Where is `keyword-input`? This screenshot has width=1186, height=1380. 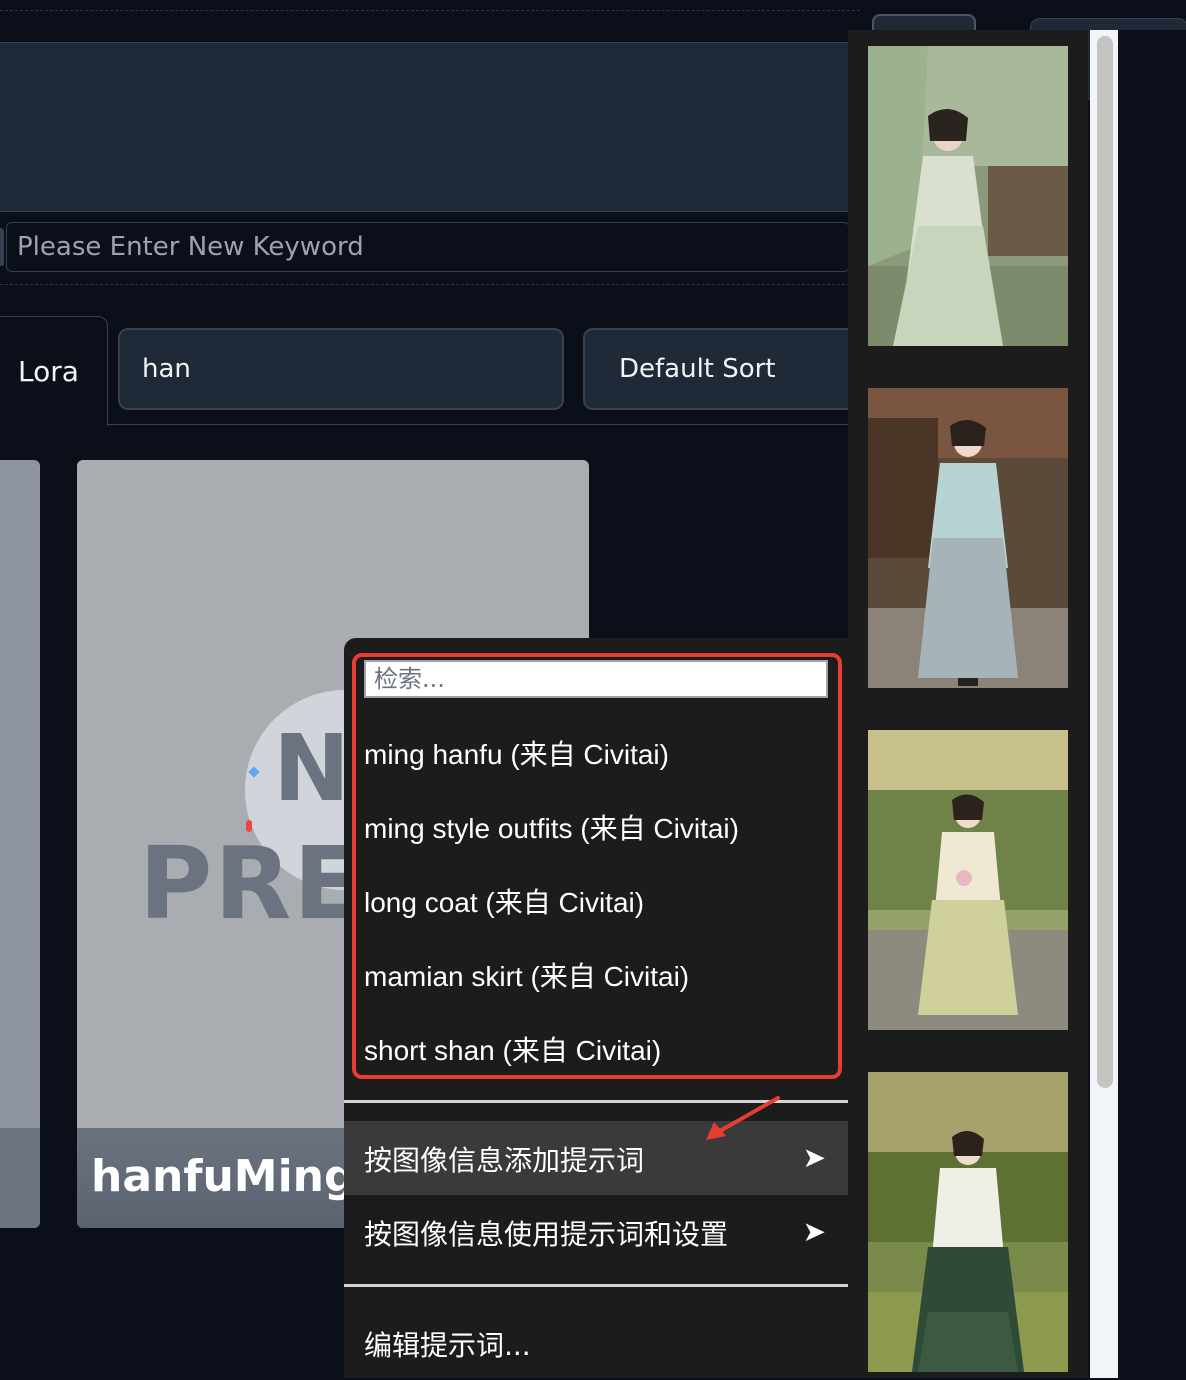 keyword-input is located at coordinates (428, 247).